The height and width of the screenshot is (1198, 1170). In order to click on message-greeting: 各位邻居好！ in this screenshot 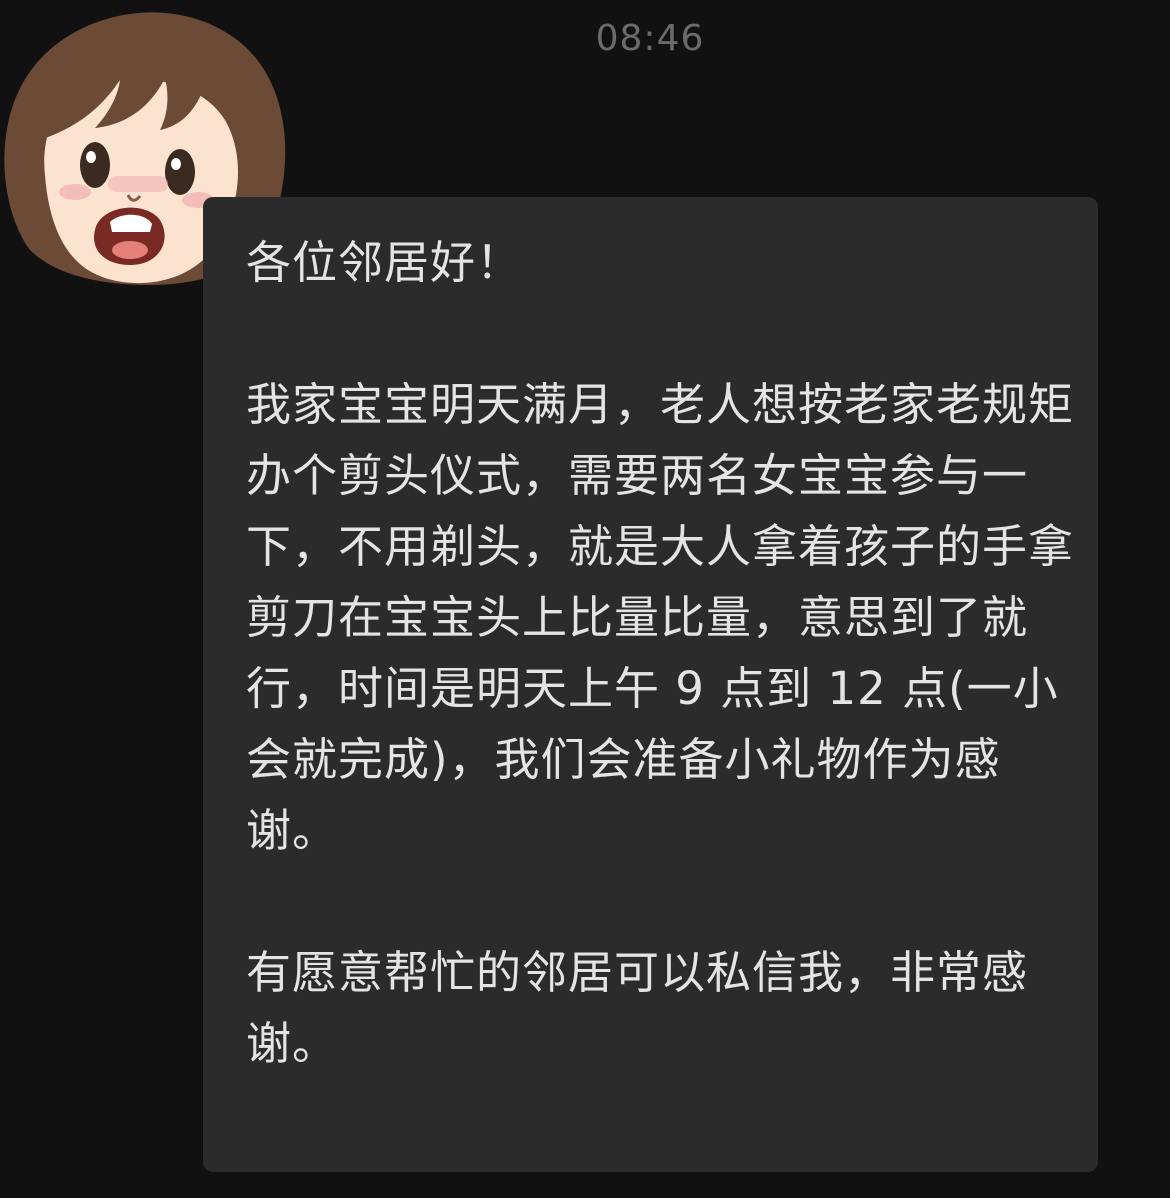, I will do `click(384, 262)`.